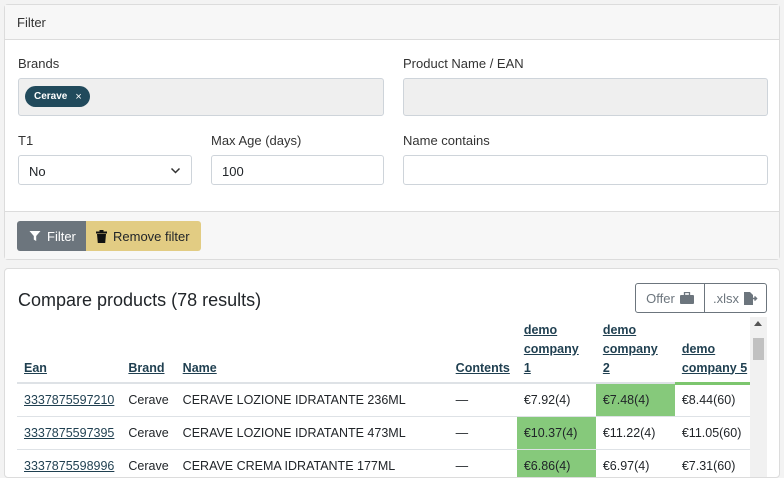 The image size is (784, 478). I want to click on price-cell-company-5: €11.05(60), so click(715, 433).